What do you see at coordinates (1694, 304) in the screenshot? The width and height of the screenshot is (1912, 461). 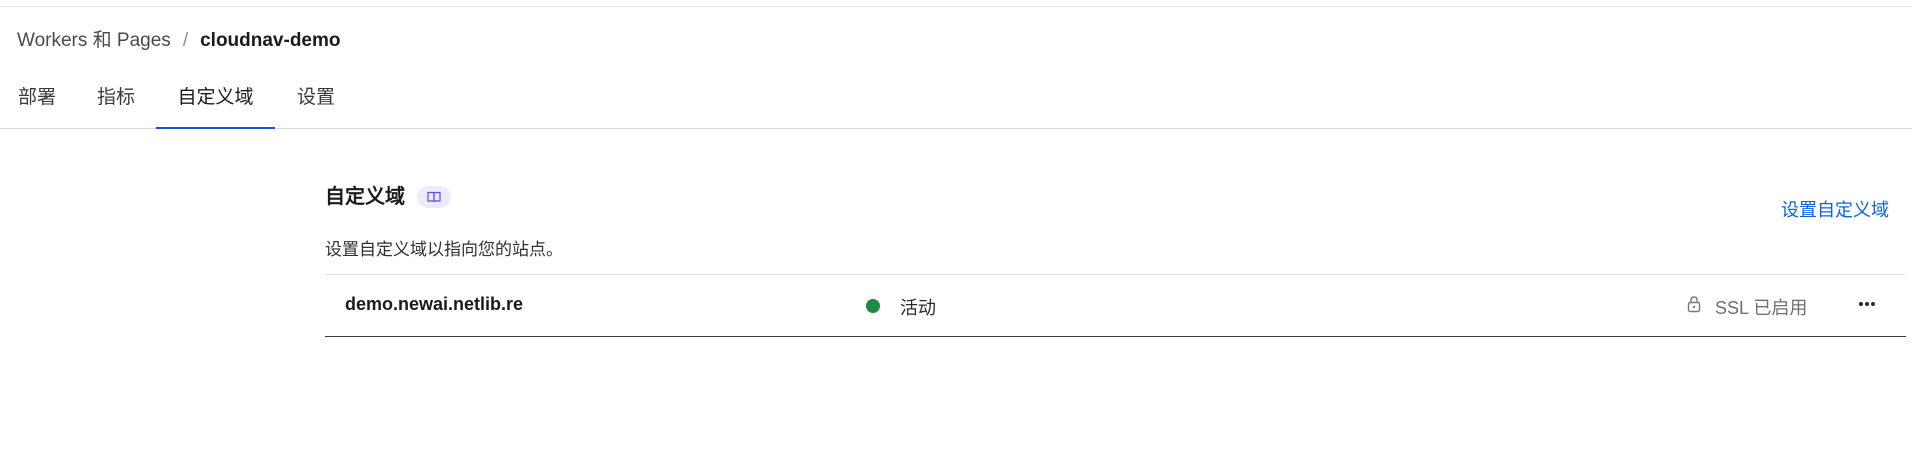 I see `lock-icon` at bounding box center [1694, 304].